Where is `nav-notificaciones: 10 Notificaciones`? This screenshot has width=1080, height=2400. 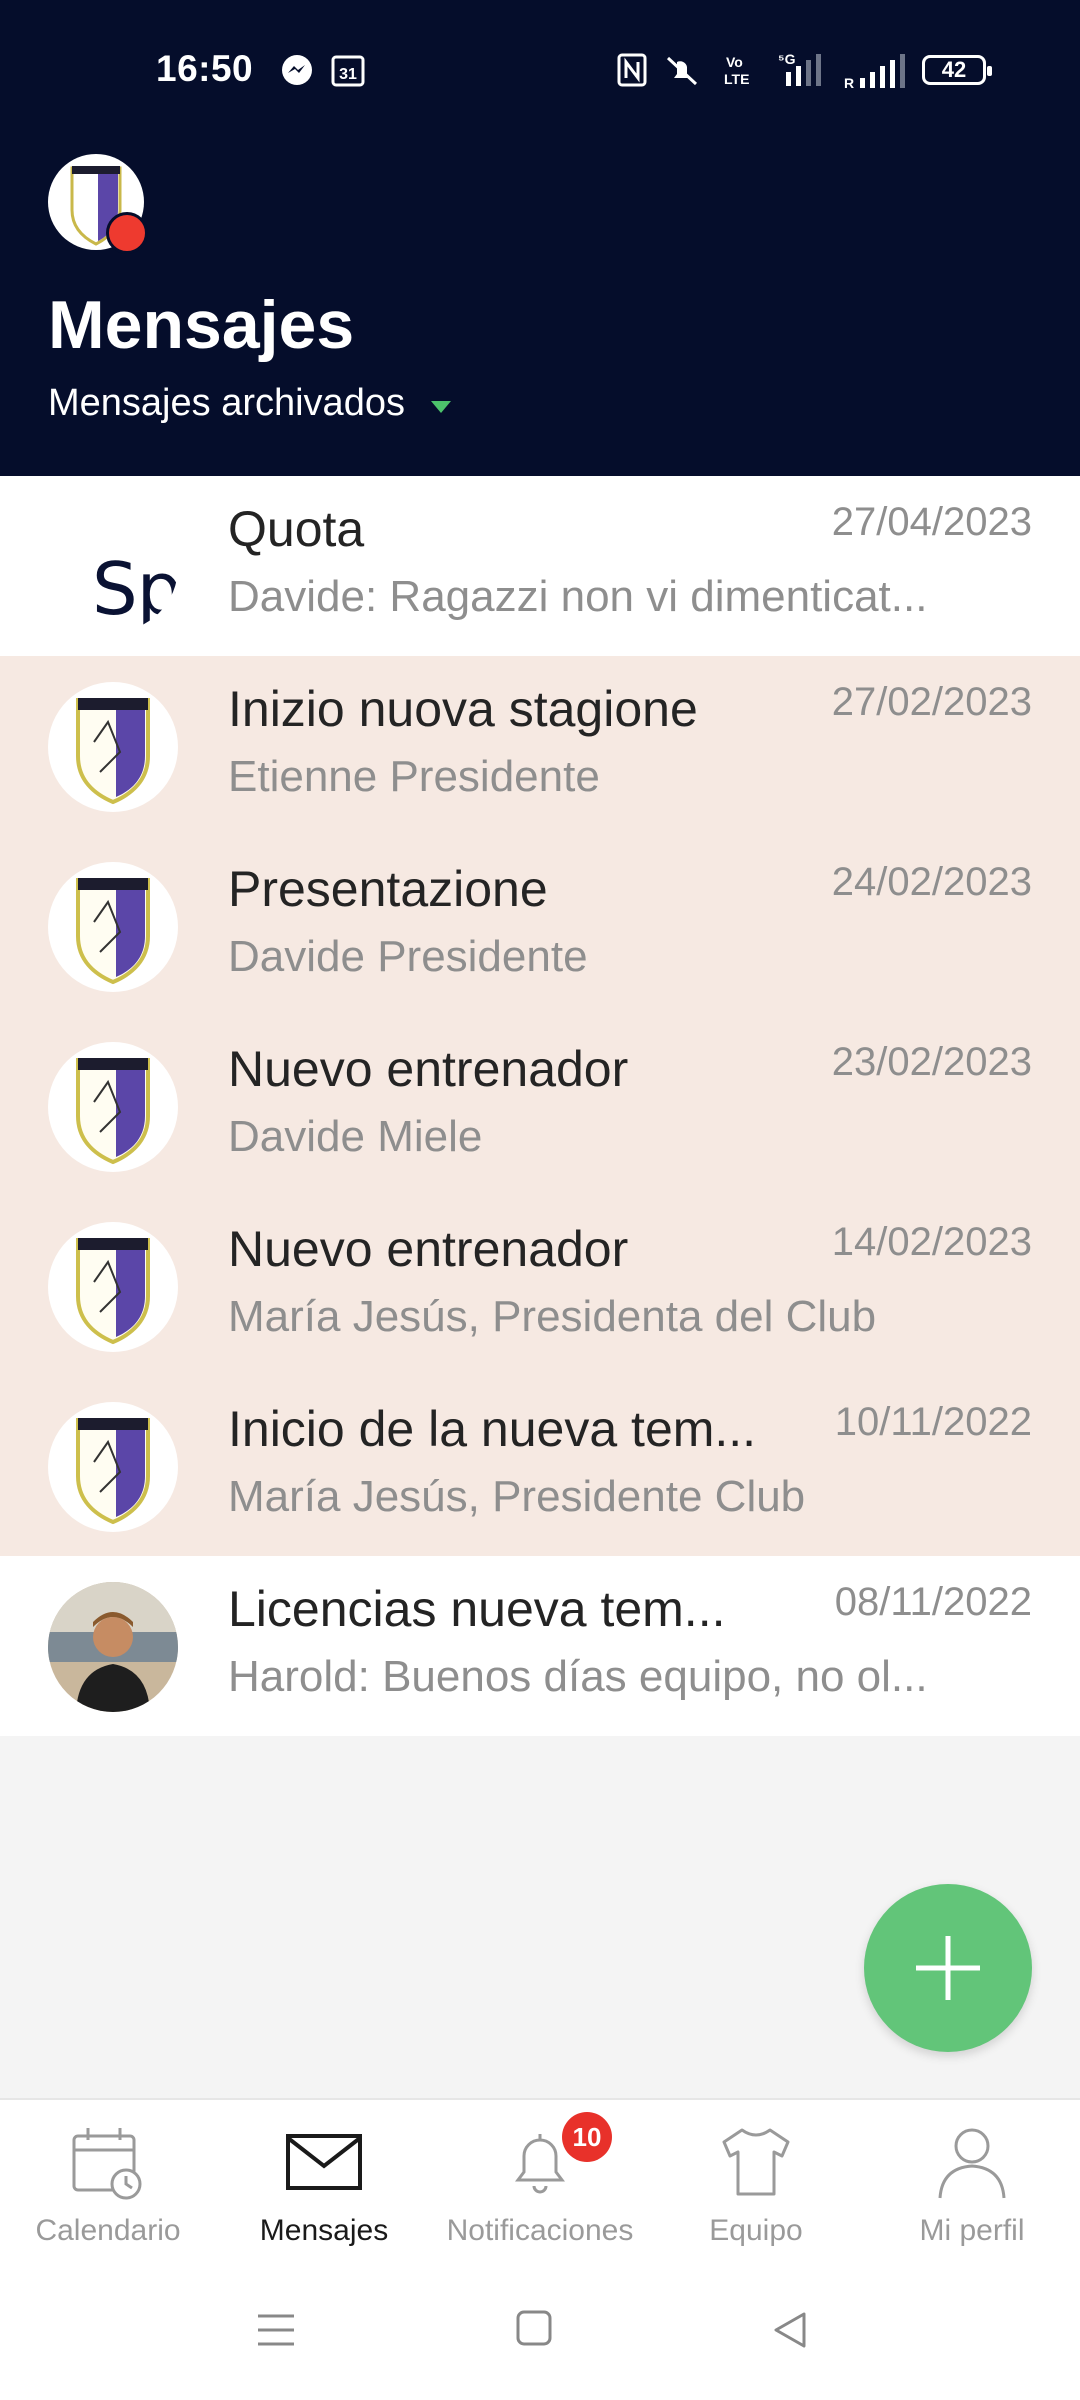
nav-notificaciones: 10 Notificaciones is located at coordinates (540, 2185).